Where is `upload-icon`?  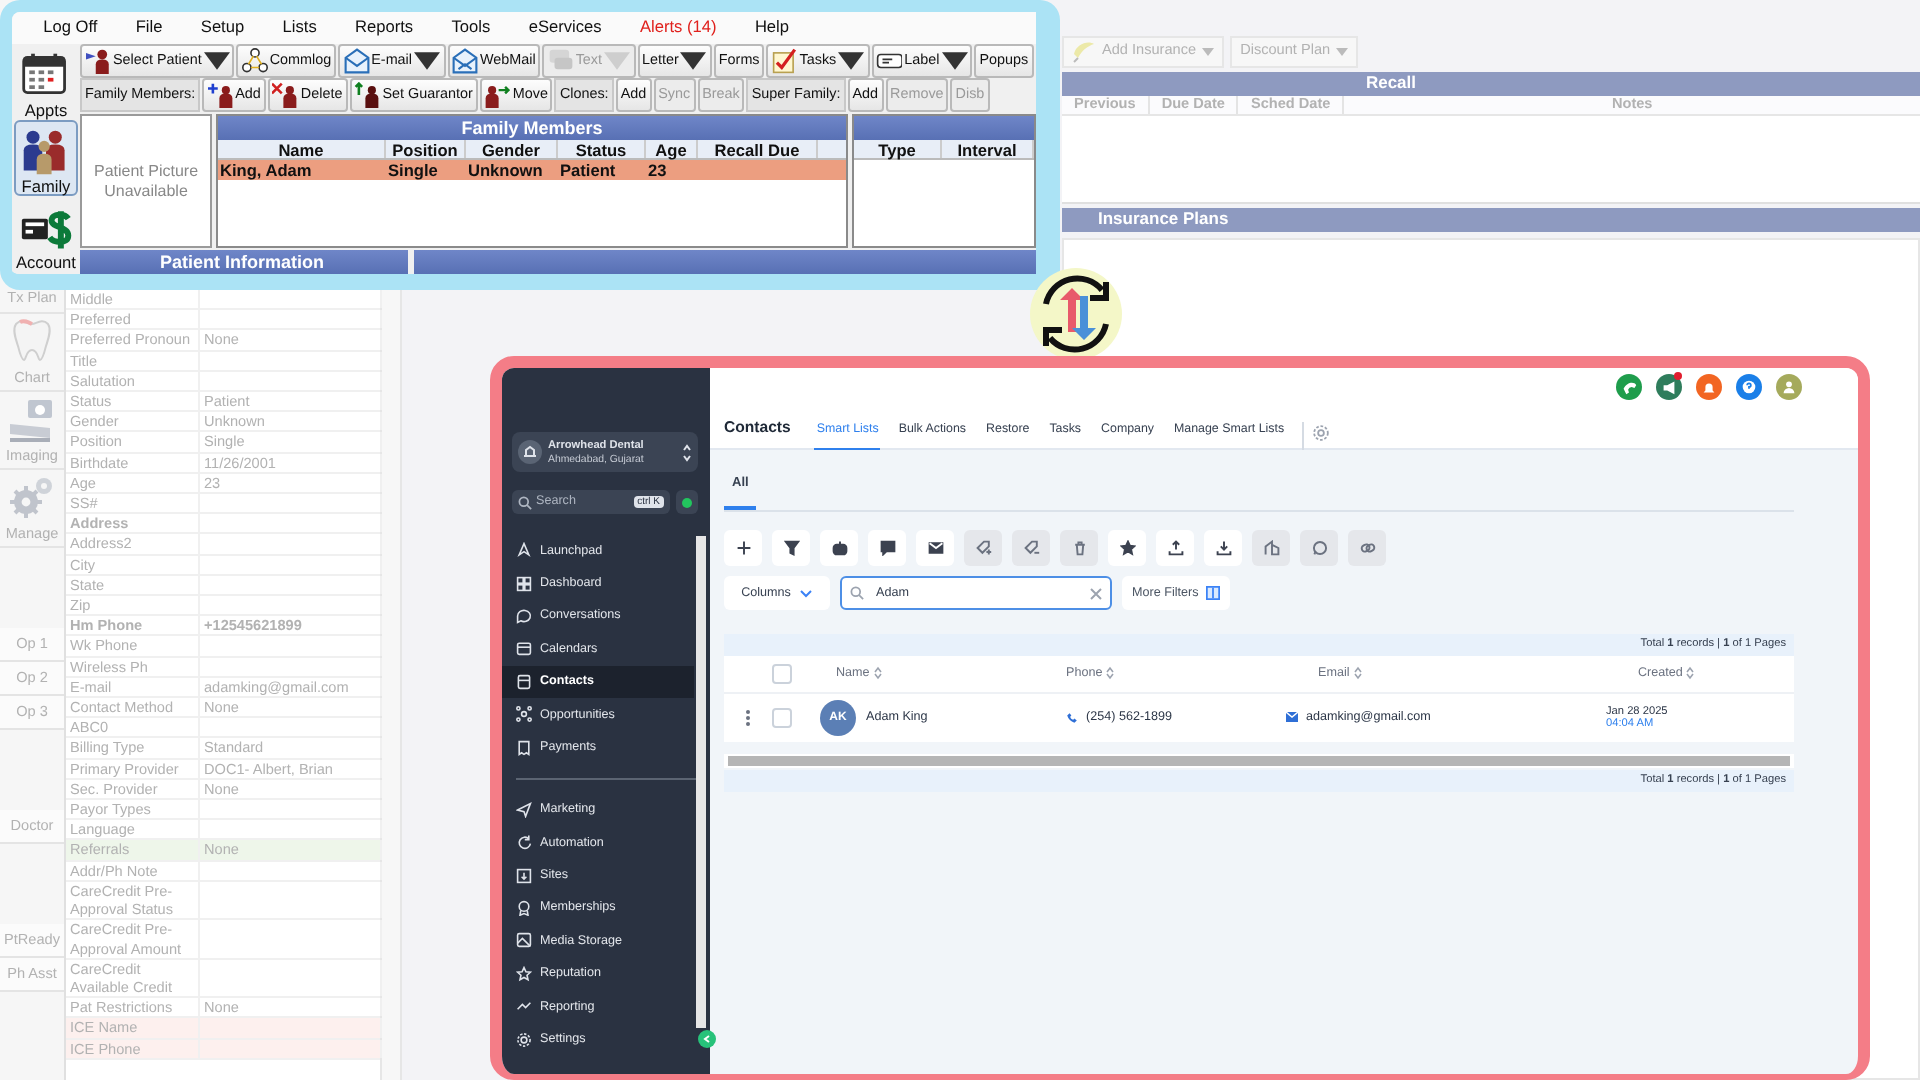 upload-icon is located at coordinates (1175, 548).